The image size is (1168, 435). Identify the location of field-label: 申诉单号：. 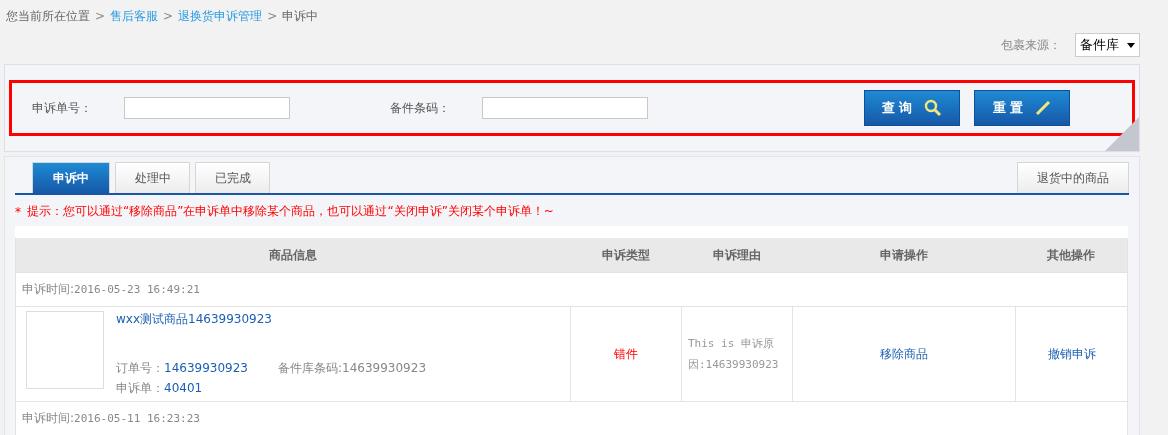
(62, 108).